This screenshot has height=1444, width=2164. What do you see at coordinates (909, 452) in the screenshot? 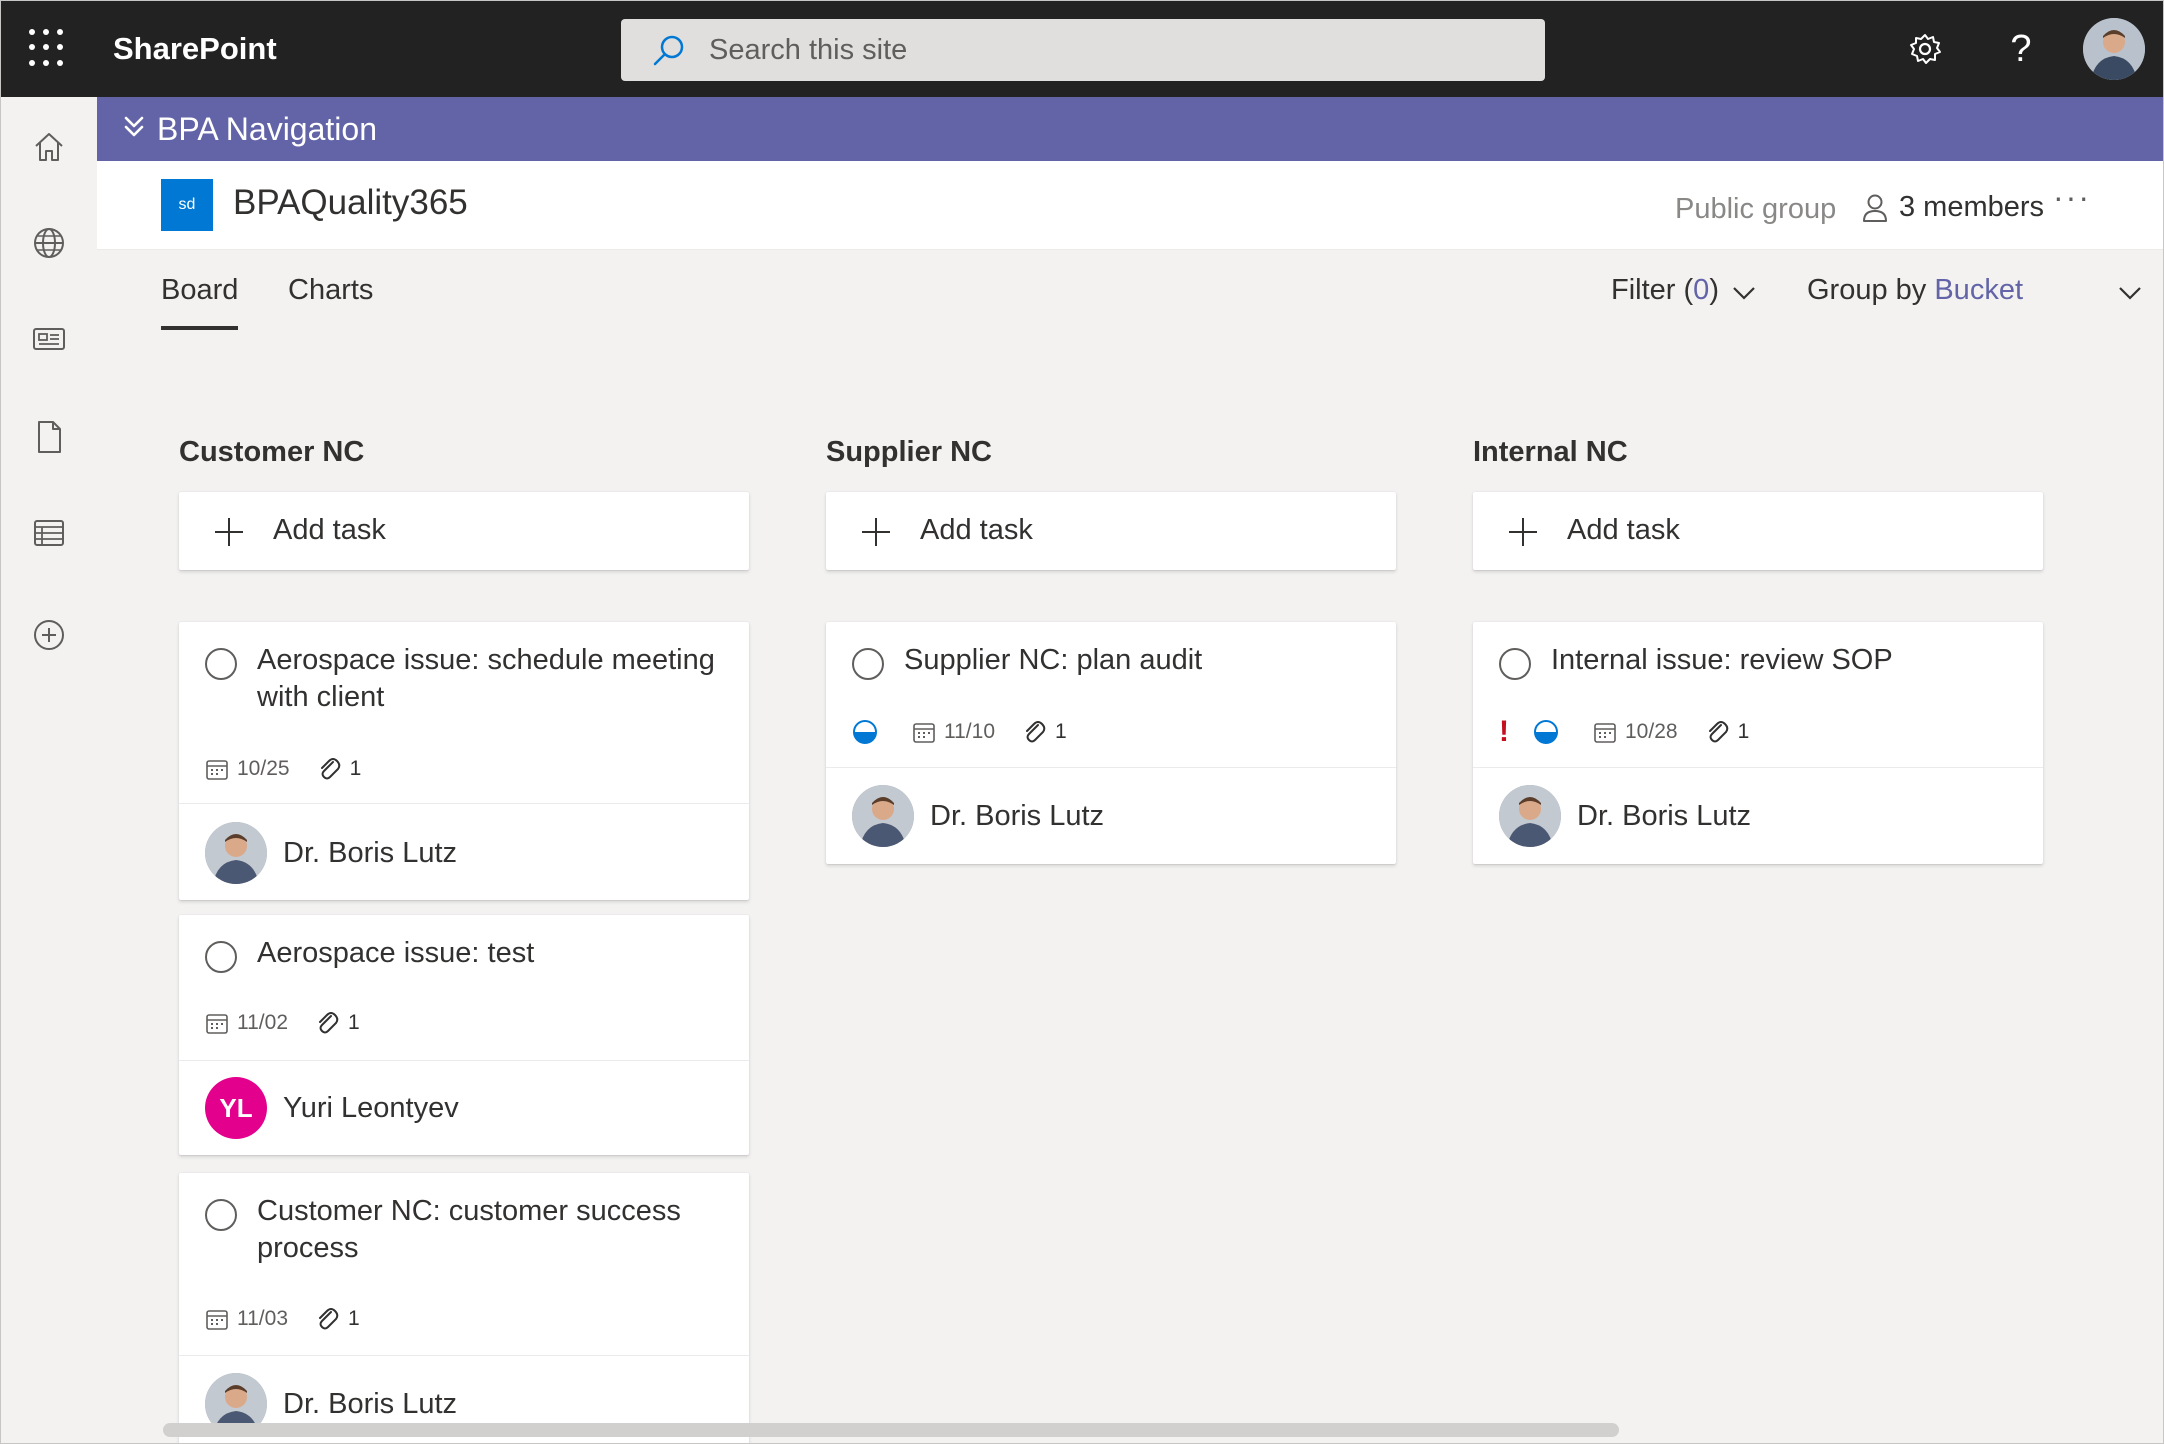
I see `bucket-title: Supplier NC` at bounding box center [909, 452].